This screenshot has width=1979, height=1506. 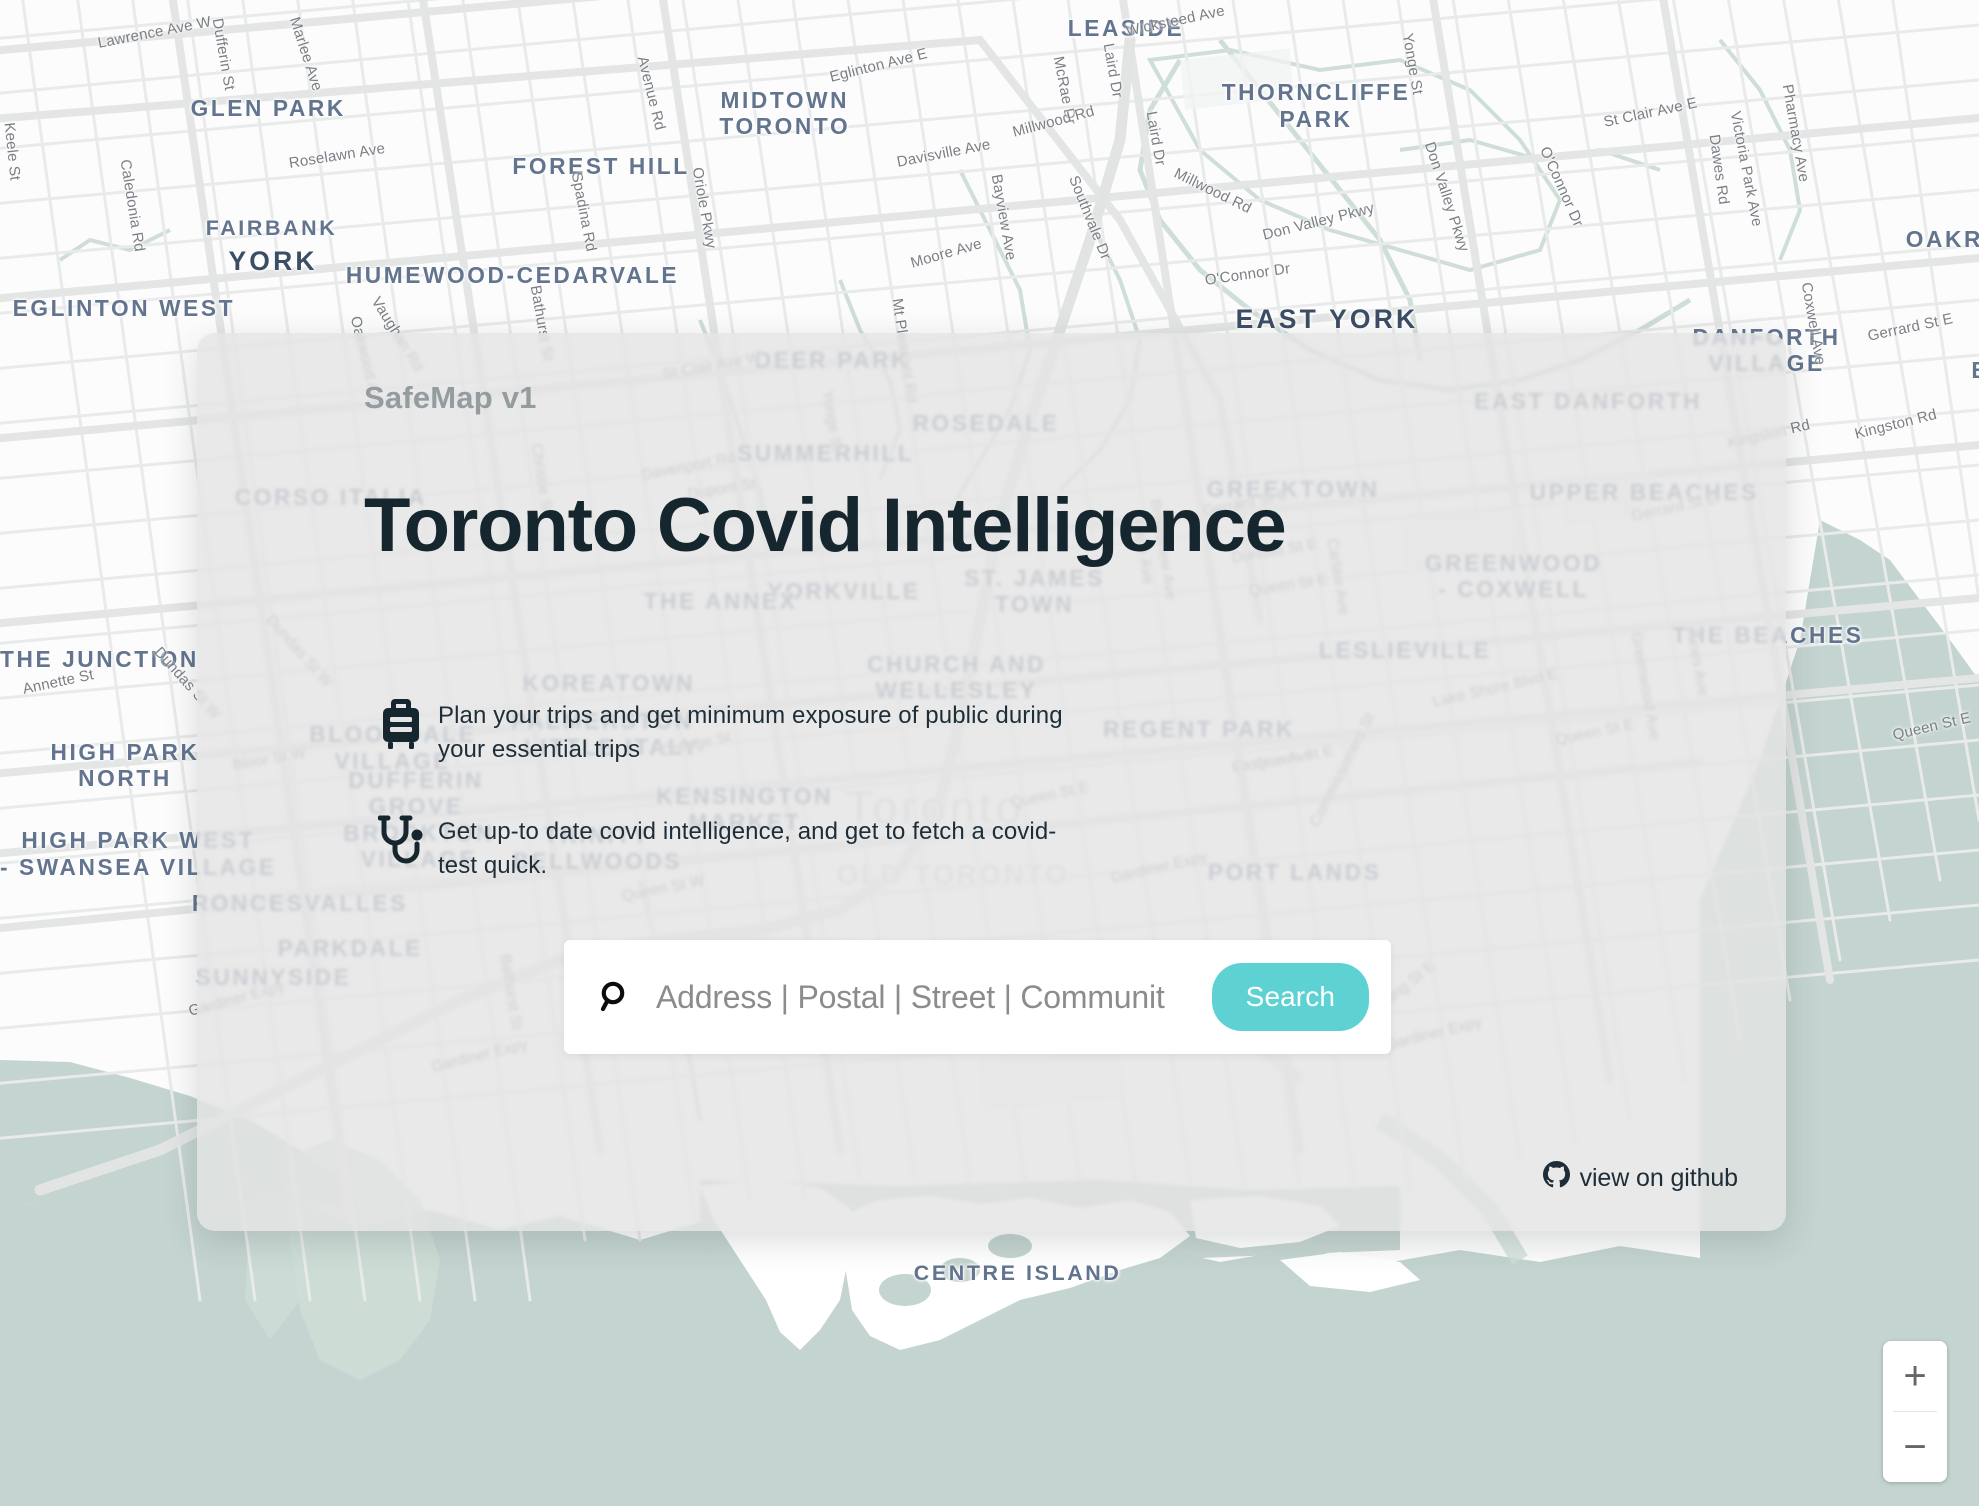 What do you see at coordinates (1915, 1447) in the screenshot?
I see `zoom-out-button: −` at bounding box center [1915, 1447].